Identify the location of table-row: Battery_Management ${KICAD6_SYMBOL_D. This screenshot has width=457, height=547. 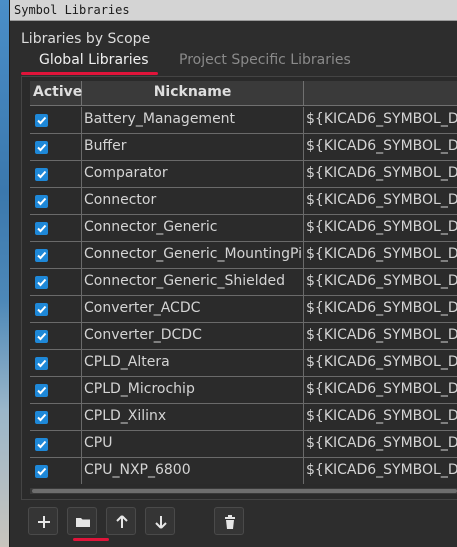
(243, 120).